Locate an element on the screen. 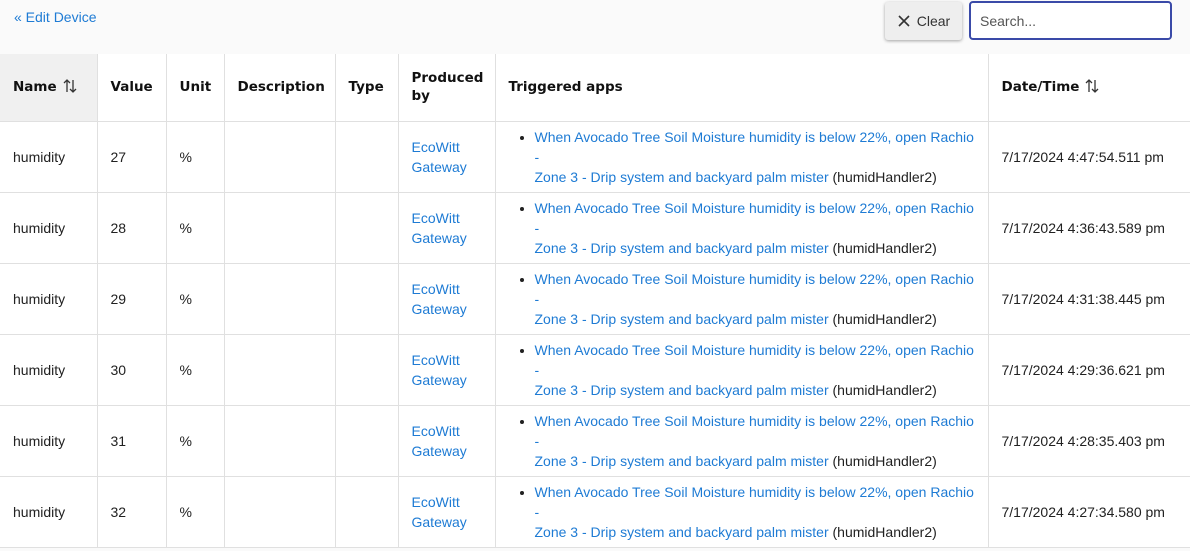  cell-datetime: 7/17/2024 4:36:43.589 pm is located at coordinates (1089, 228).